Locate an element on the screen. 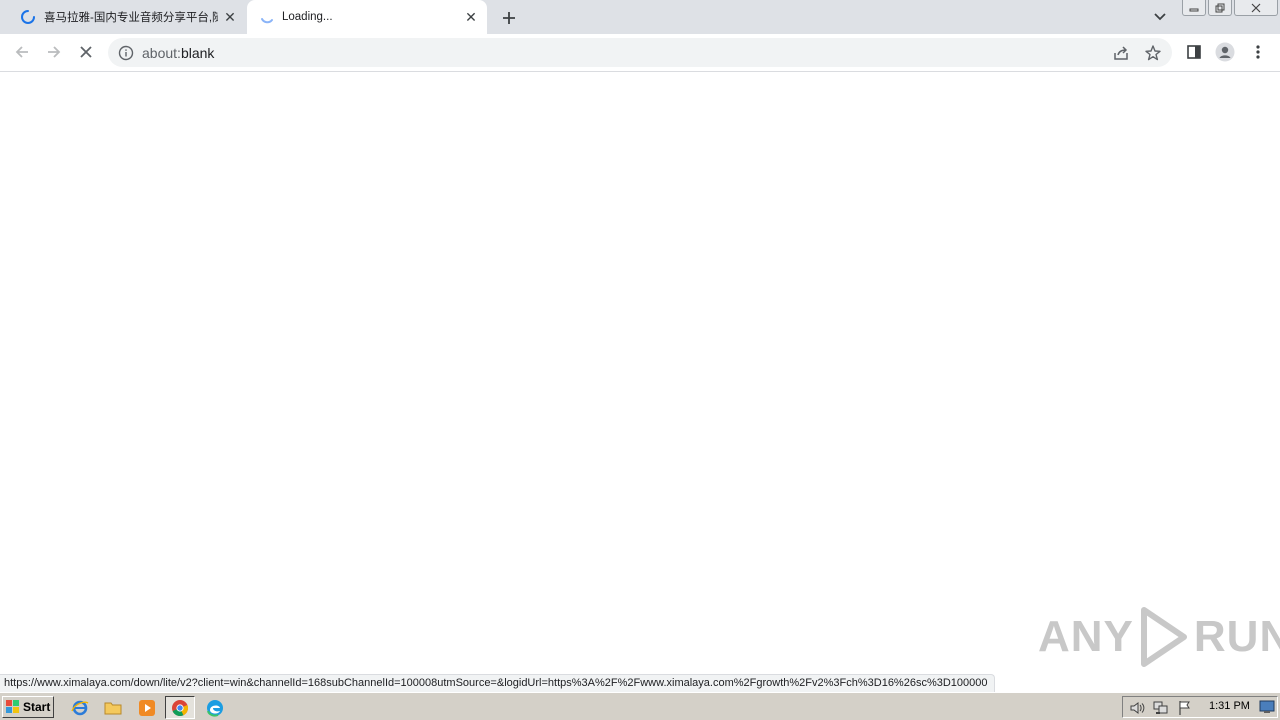 This screenshot has width=1280, height=720. chevron-down-icon is located at coordinates (1160, 17).